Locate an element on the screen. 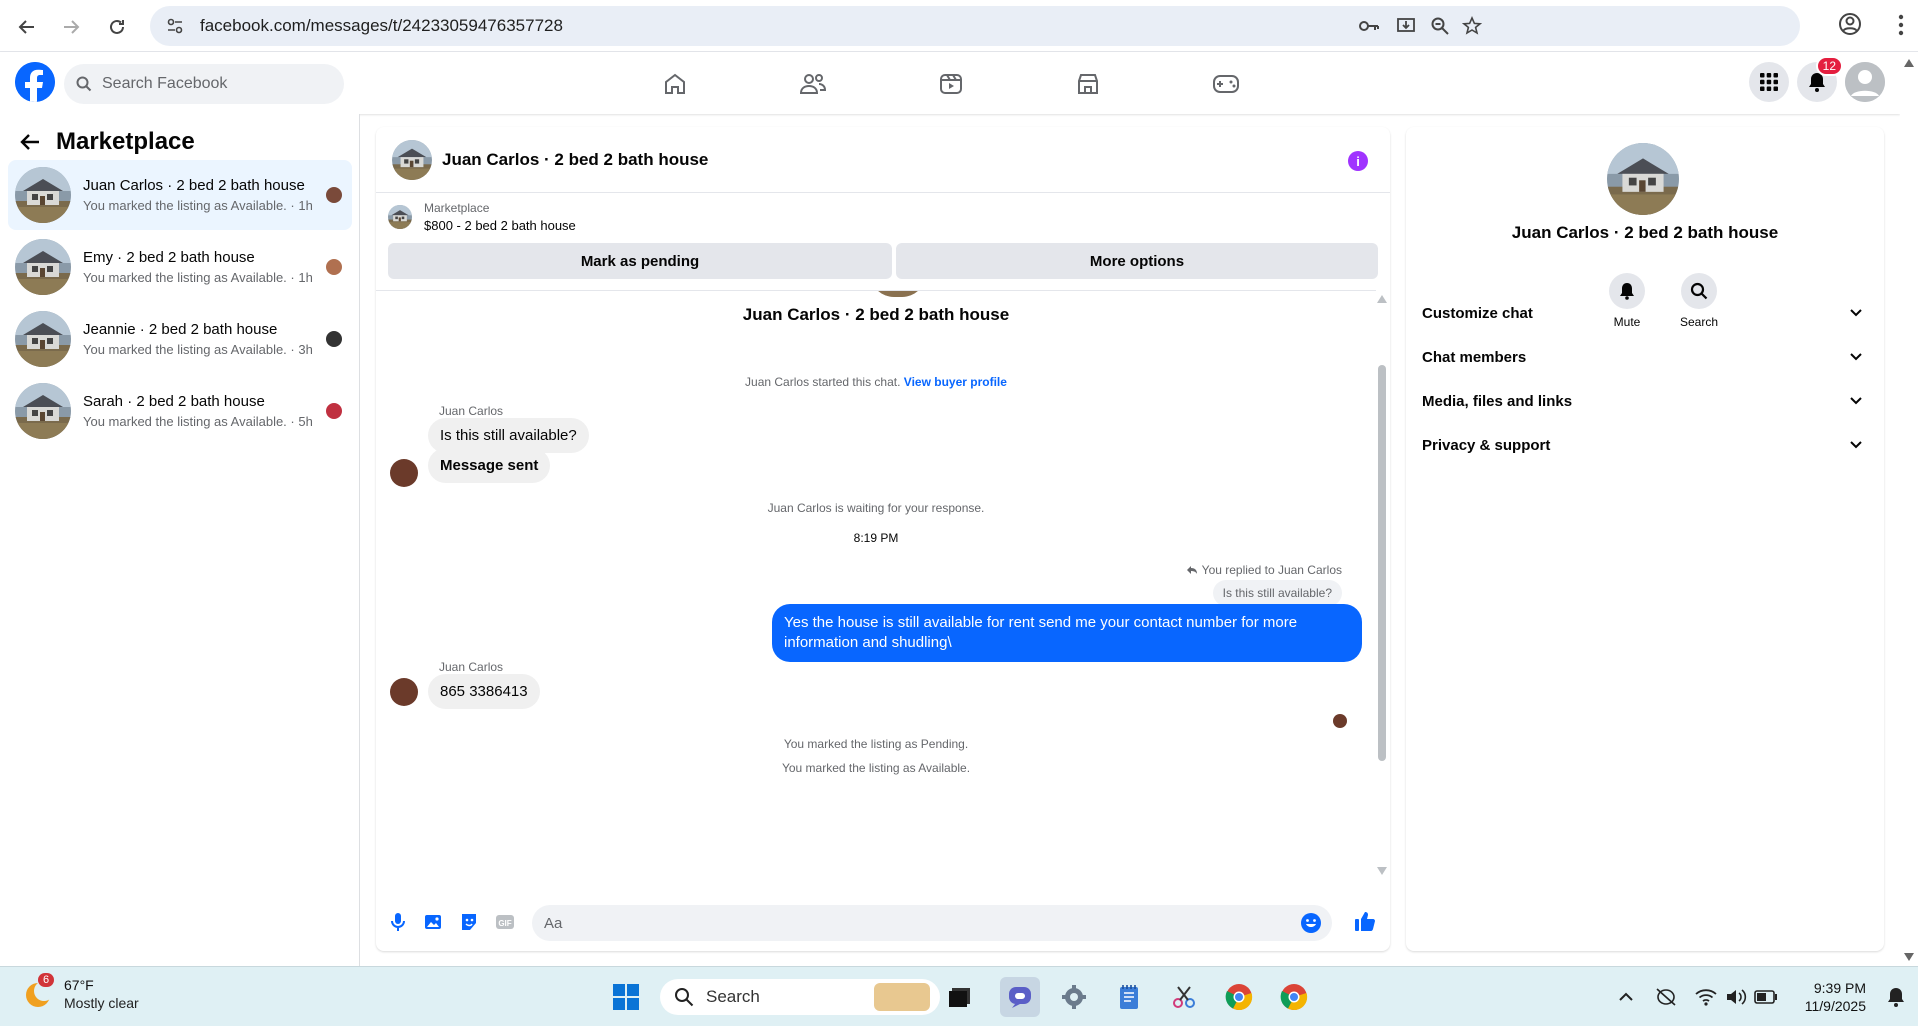 The width and height of the screenshot is (1918, 1026). system-clock: 9:39 PM 11/9/2025 is located at coordinates (1835, 997).